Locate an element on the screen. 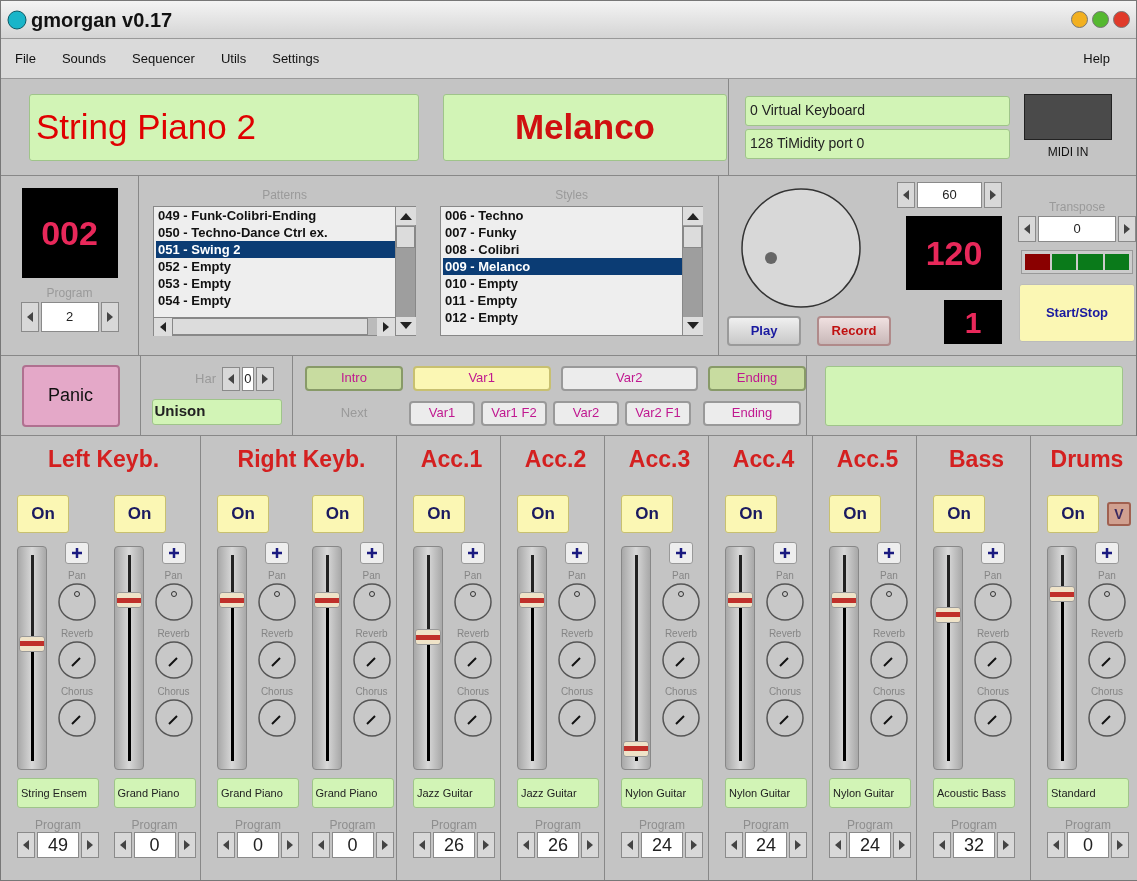 This screenshot has height=881, width=1137. menu-item: Sequencer is located at coordinates (163, 58).